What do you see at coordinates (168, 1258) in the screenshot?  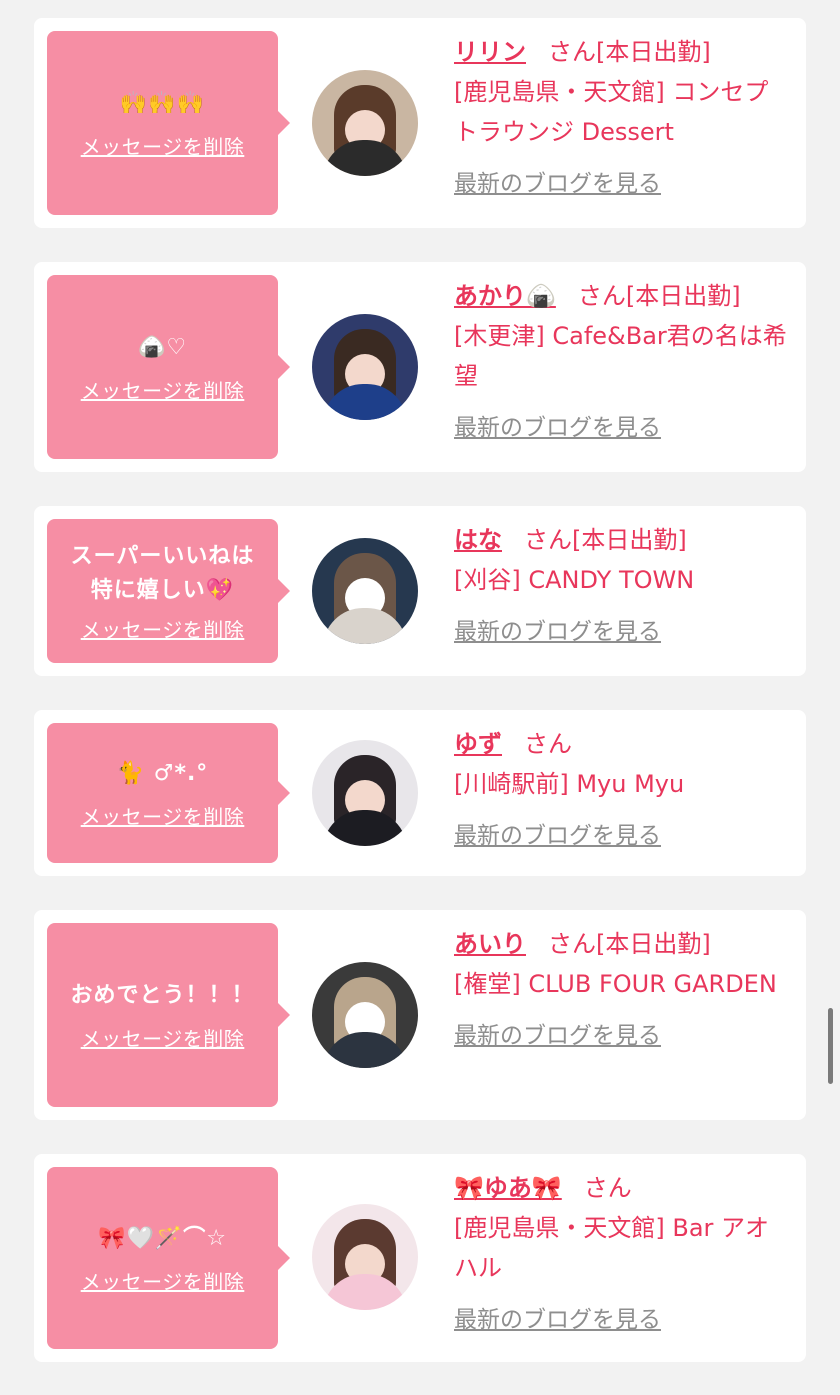 I see `message-bubble: 🎀🤍🪄⌒☆ メッセージを削除` at bounding box center [168, 1258].